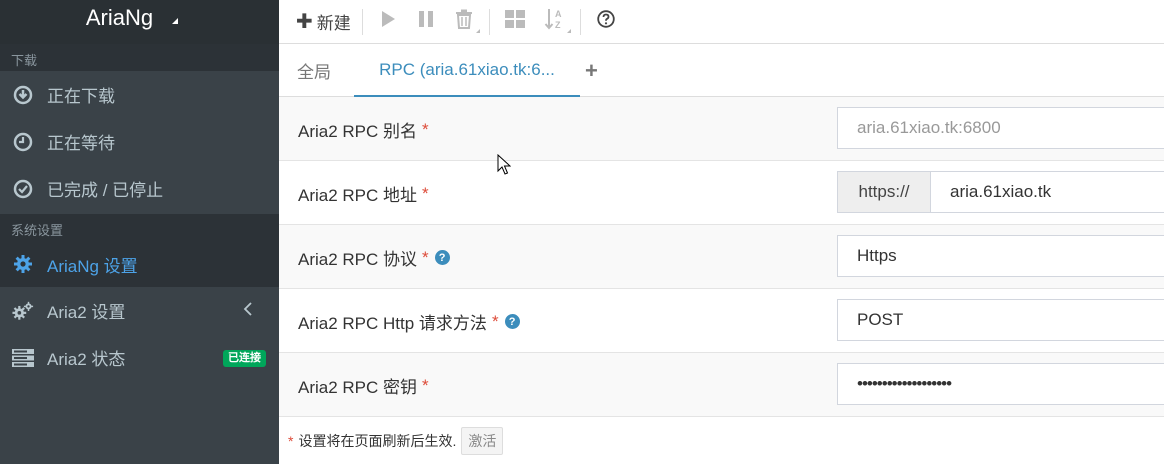  What do you see at coordinates (721, 193) in the screenshot?
I see `setting-row-address: Aria2 RPC 地址 * https:// aria.61xiao.tk` at bounding box center [721, 193].